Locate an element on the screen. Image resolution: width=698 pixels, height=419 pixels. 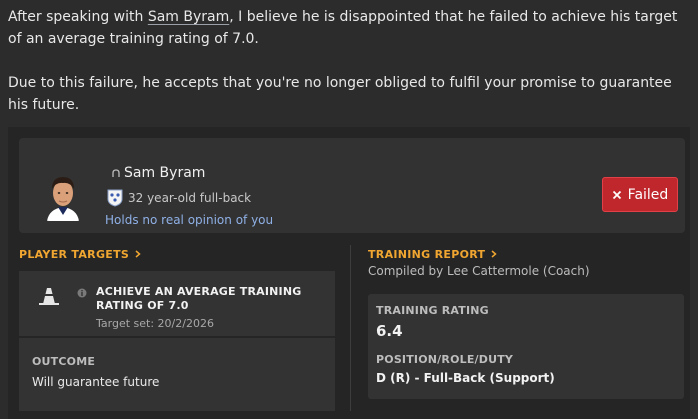
player-targets-header: PLAYER TARGETS is located at coordinates (80, 254).